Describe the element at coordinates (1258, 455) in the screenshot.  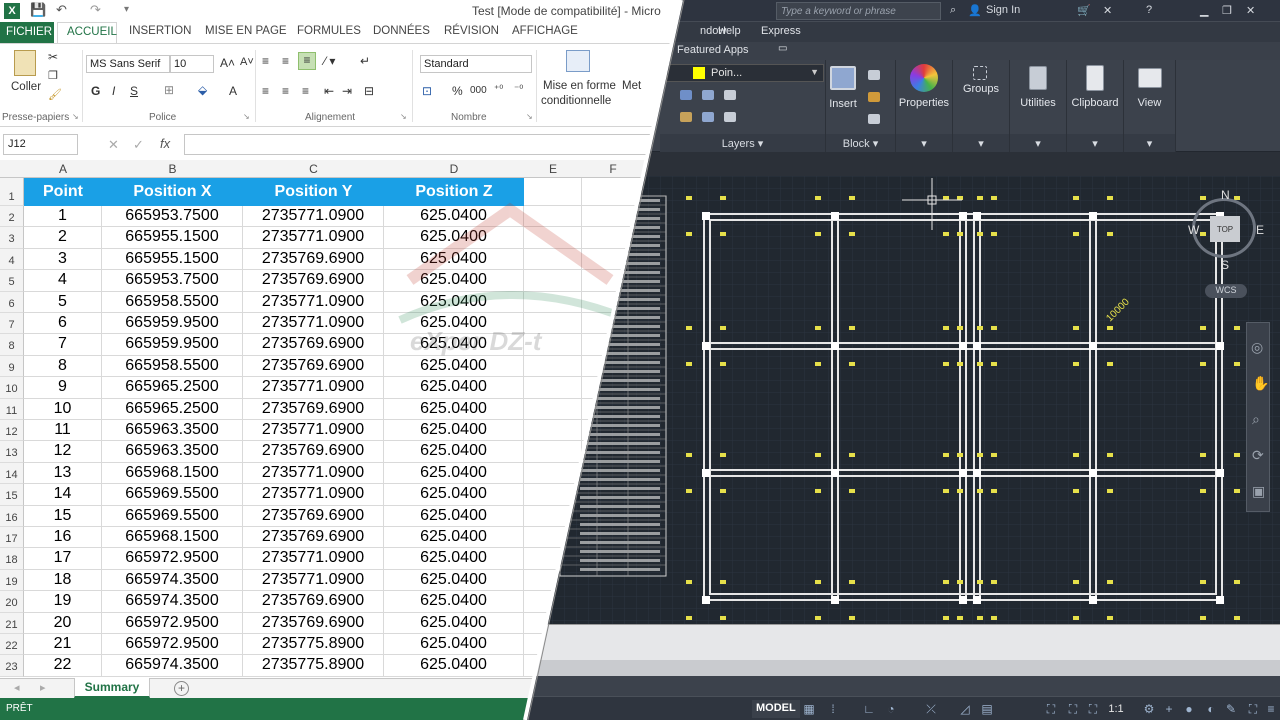
I see `orbit-icon: ⟳` at that location.